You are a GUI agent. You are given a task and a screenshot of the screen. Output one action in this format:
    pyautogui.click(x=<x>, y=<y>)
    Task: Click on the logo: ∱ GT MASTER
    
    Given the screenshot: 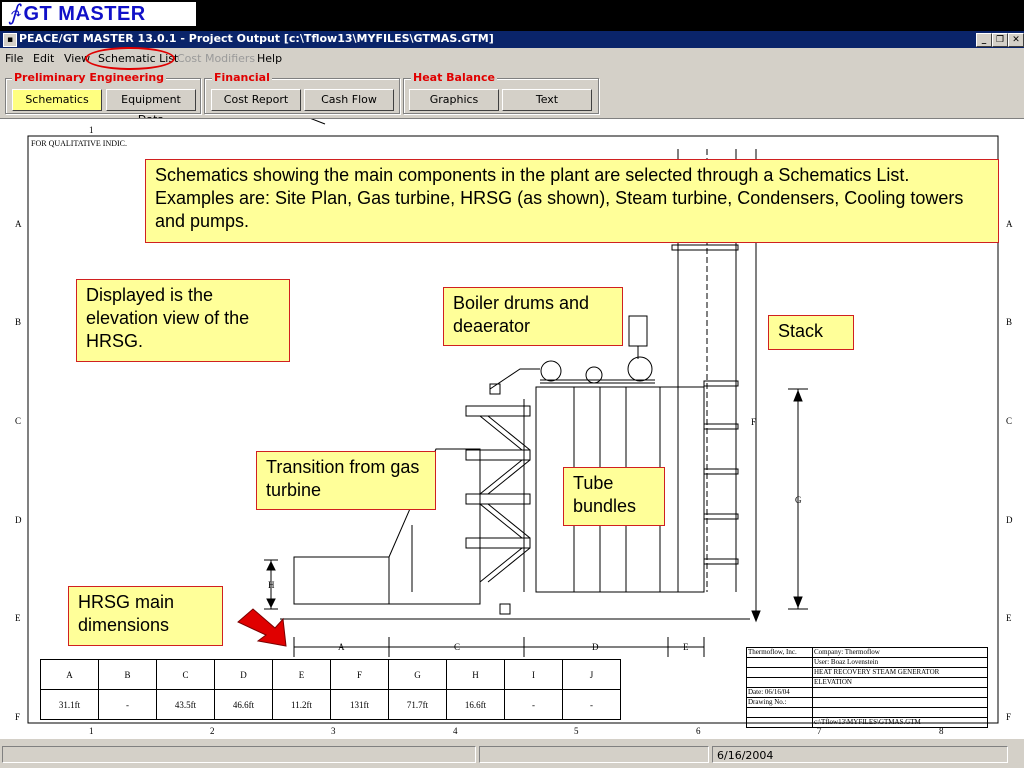 What is the action you would take?
    pyautogui.click(x=99, y=14)
    